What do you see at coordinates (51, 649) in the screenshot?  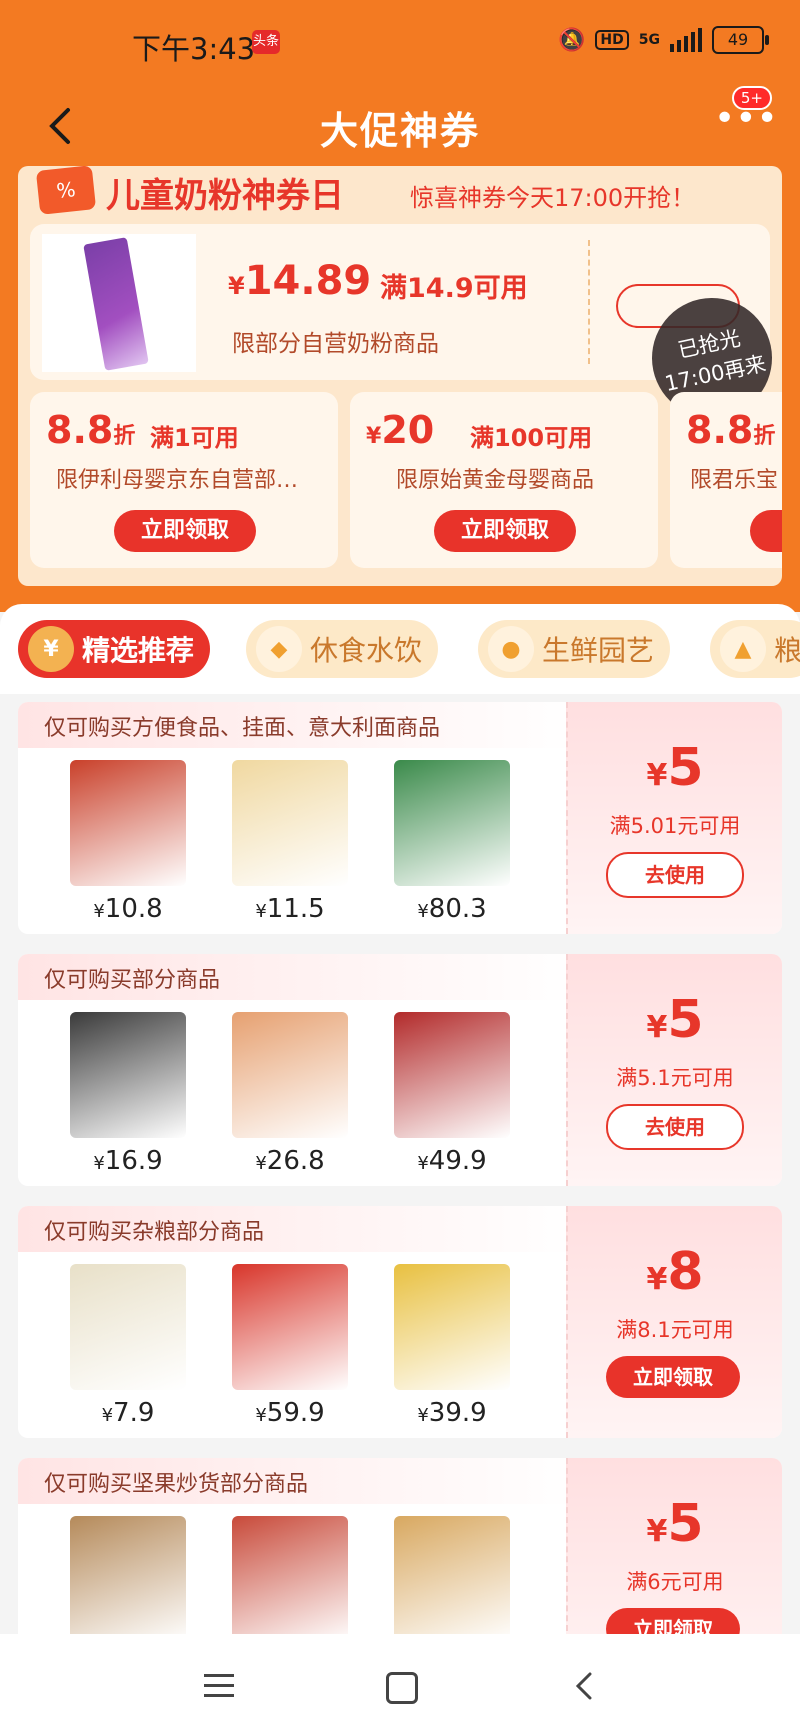 I see `coupon-icon: ¥` at bounding box center [51, 649].